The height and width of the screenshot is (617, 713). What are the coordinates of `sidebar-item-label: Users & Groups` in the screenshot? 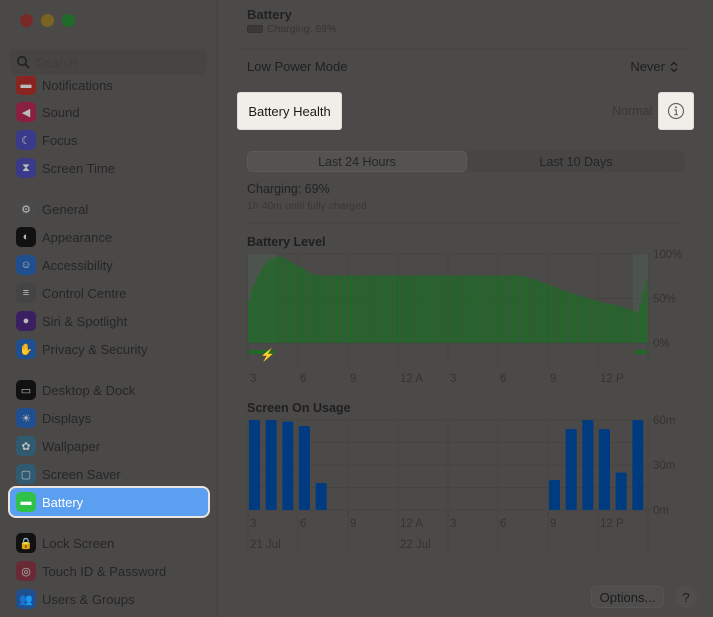 It's located at (88, 599).